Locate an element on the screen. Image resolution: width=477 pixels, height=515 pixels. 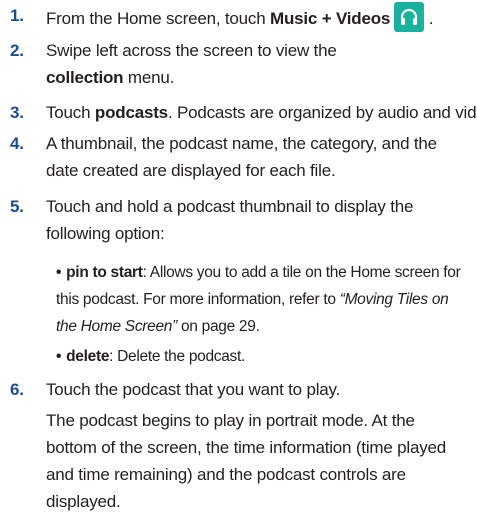
step-bold: collection is located at coordinates (85, 77).